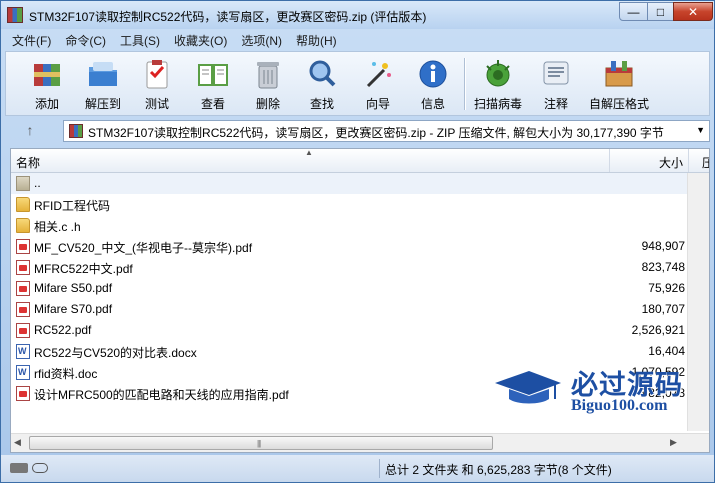  Describe the element at coordinates (47, 75) in the screenshot. I see `add-archive-icon` at that location.